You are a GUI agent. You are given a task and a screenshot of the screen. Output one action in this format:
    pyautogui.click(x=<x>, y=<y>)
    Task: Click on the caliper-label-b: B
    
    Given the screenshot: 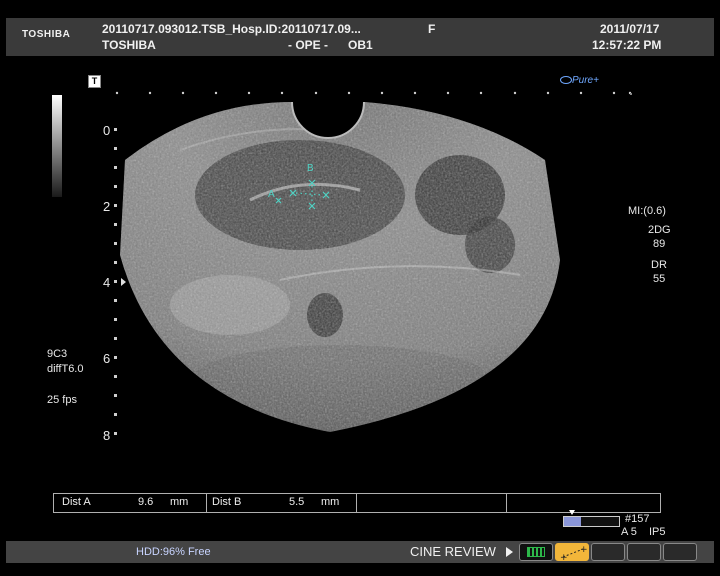 What is the action you would take?
    pyautogui.click(x=310, y=168)
    